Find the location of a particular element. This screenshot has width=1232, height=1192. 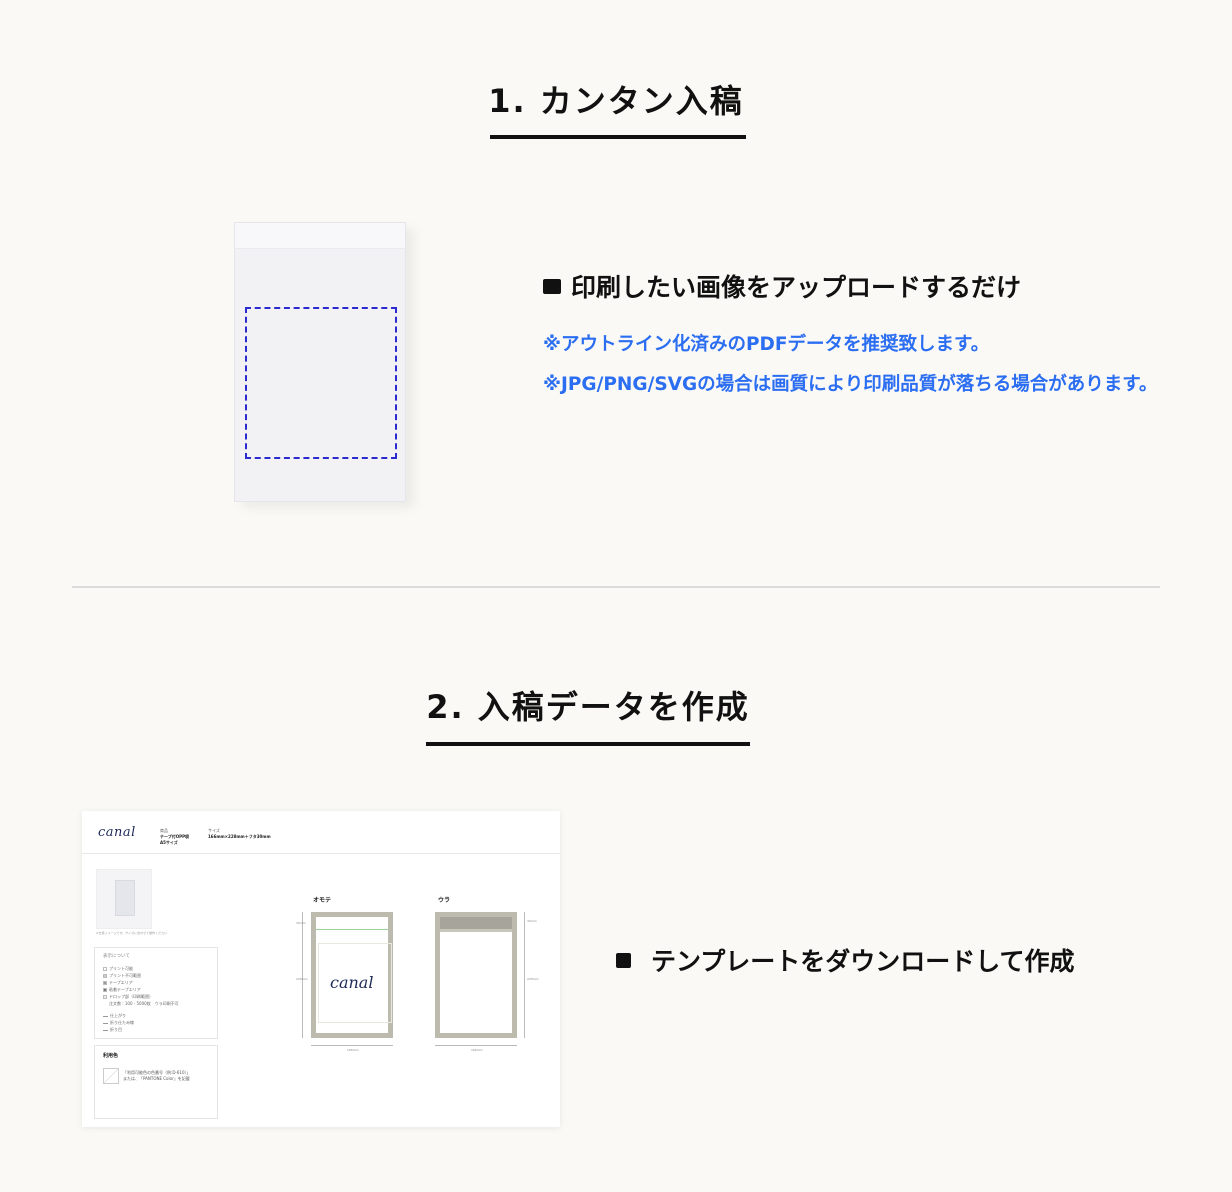

front-height-text: 228mm is located at coordinates (302, 979).